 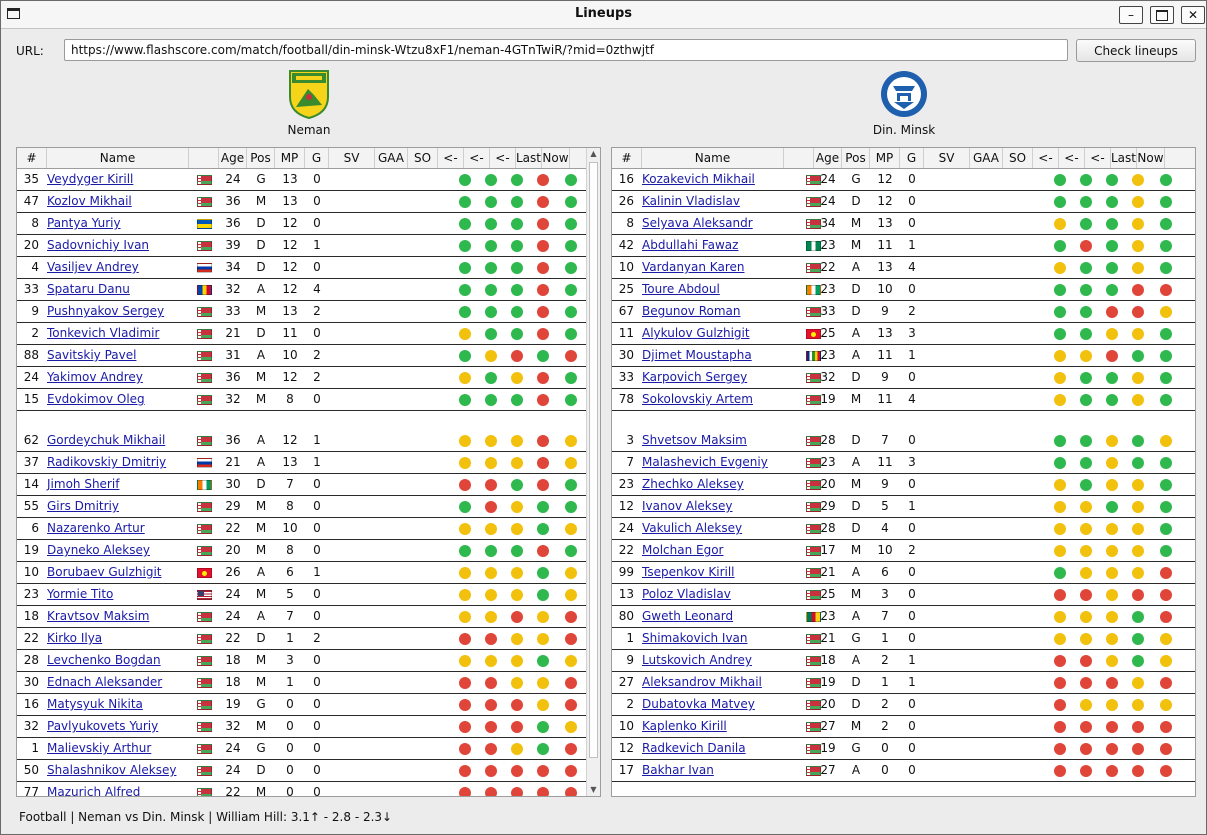 I want to click on close-button: ✕, so click(x=1193, y=15).